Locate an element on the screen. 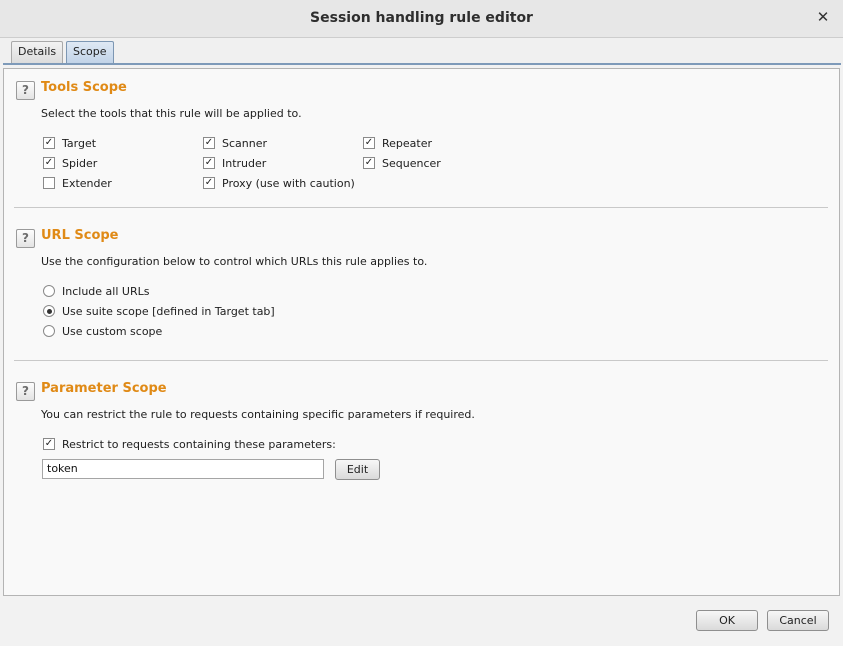 The width and height of the screenshot is (843, 646). tab-details: Details is located at coordinates (37, 52).